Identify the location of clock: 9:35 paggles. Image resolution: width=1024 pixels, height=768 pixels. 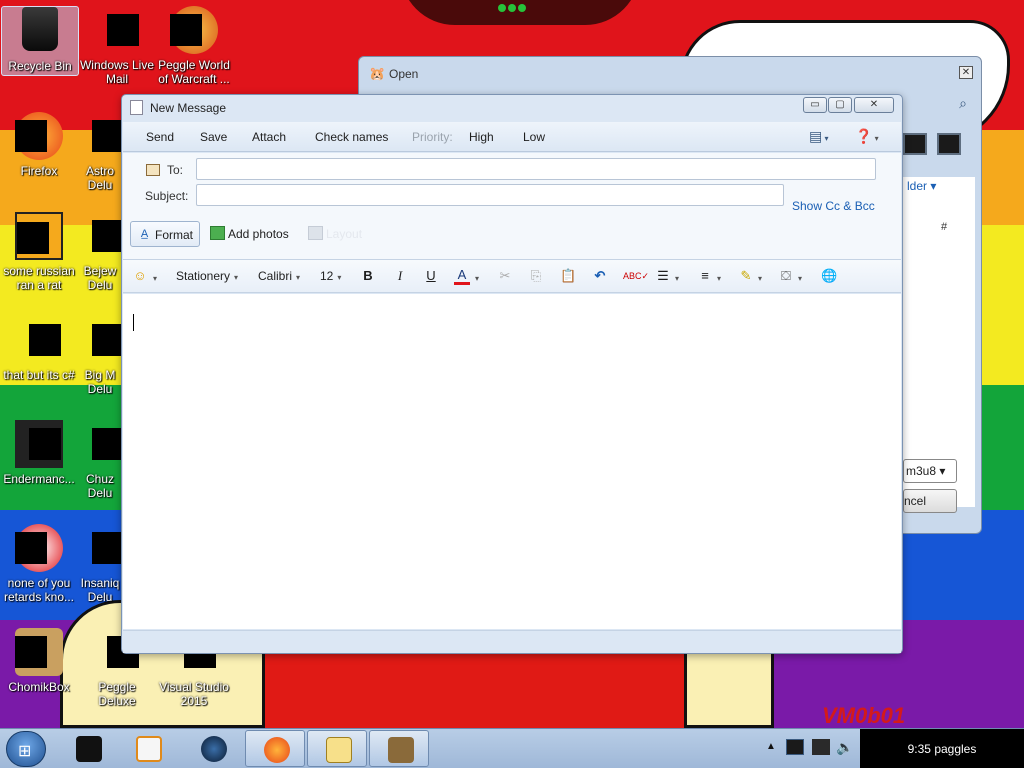
(942, 748).